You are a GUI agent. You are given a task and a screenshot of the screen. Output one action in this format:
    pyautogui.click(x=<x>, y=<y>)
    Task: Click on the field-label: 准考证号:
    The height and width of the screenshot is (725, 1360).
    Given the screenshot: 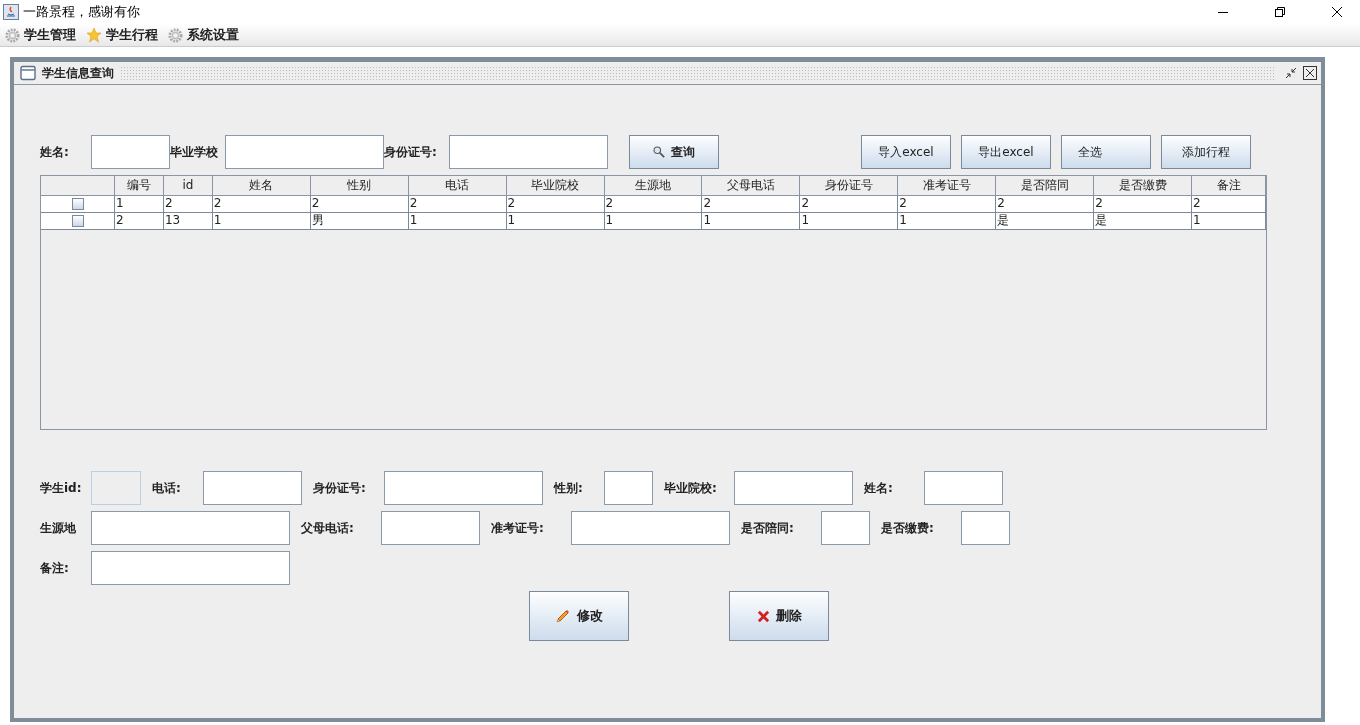 What is the action you would take?
    pyautogui.click(x=518, y=528)
    